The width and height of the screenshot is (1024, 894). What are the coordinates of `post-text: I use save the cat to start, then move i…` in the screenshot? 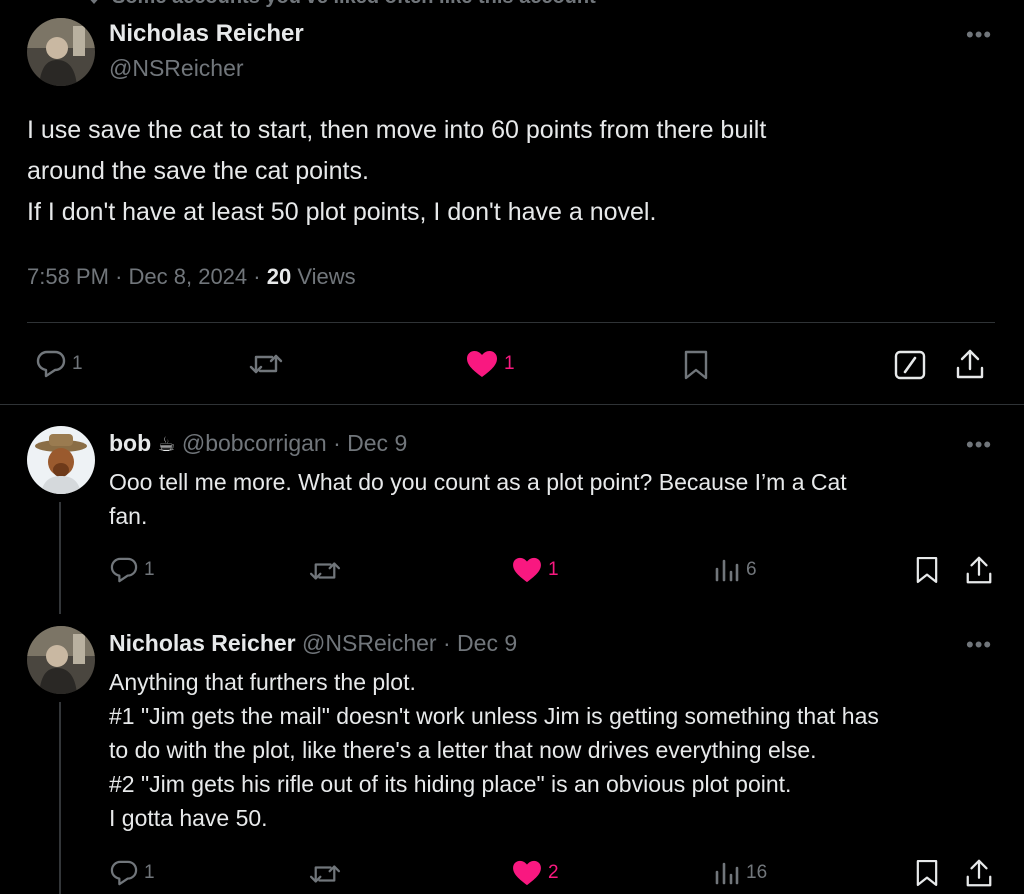 It's located at (397, 171).